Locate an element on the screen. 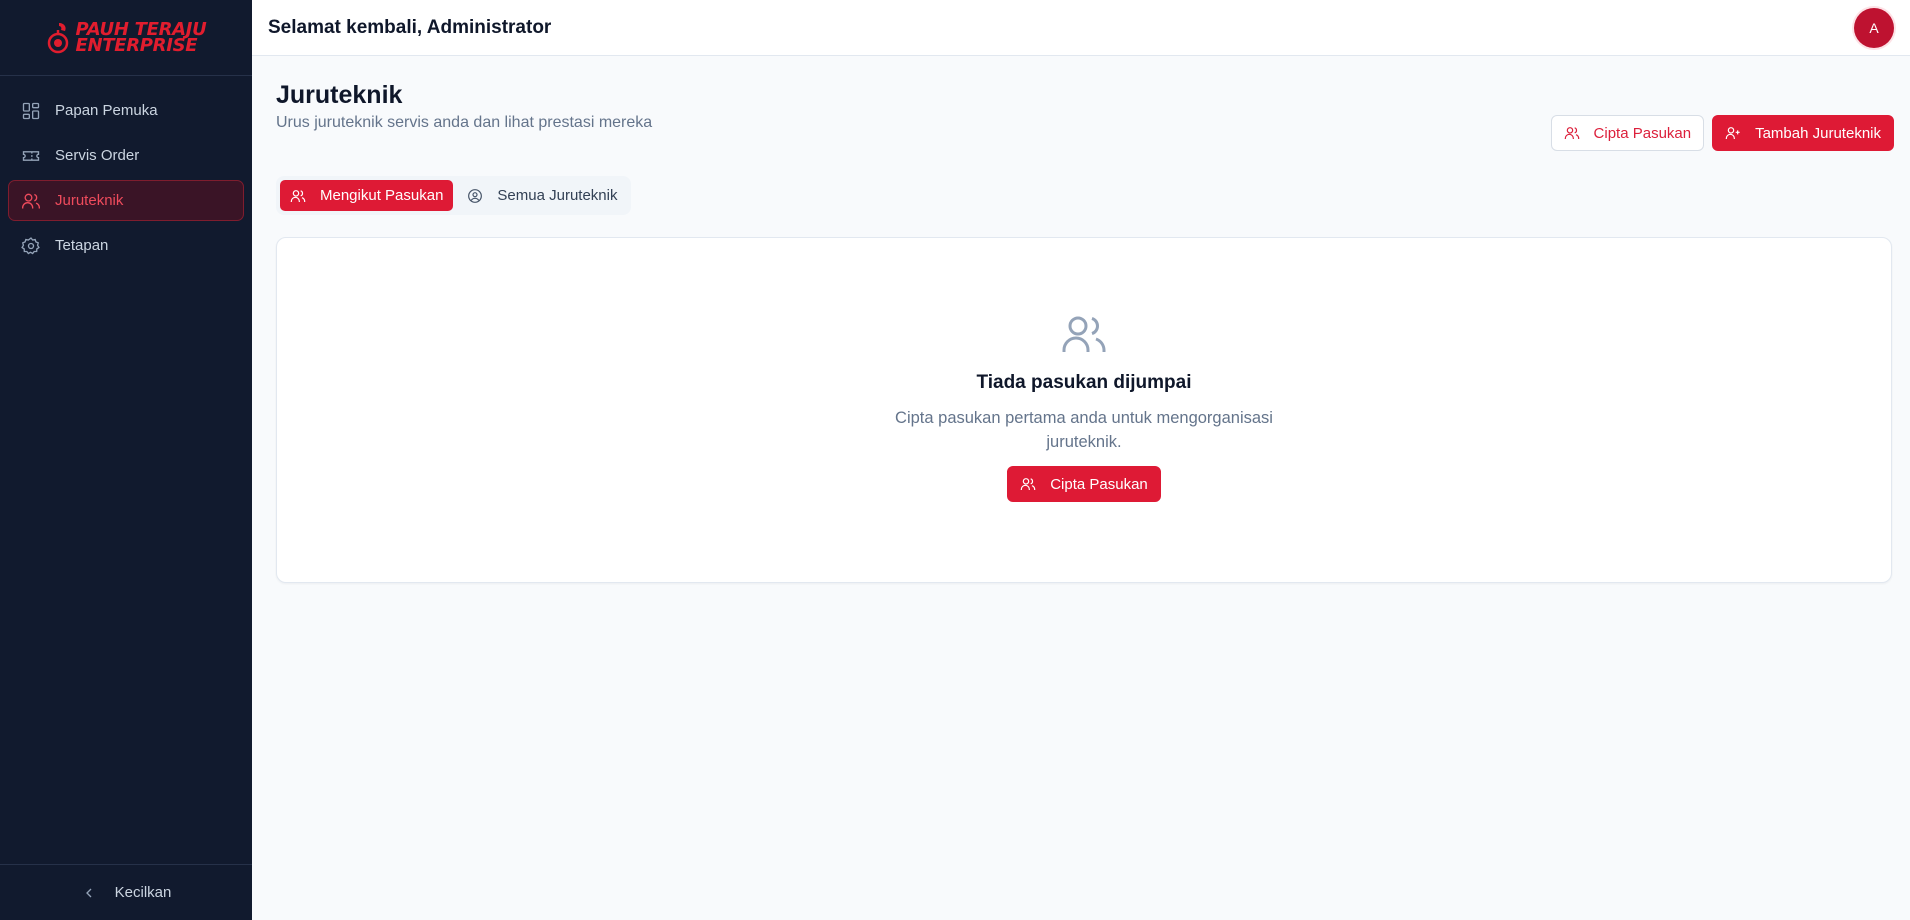 The width and height of the screenshot is (1910, 920). empty-create-team-button: Cipta Pasukan is located at coordinates (1084, 484).